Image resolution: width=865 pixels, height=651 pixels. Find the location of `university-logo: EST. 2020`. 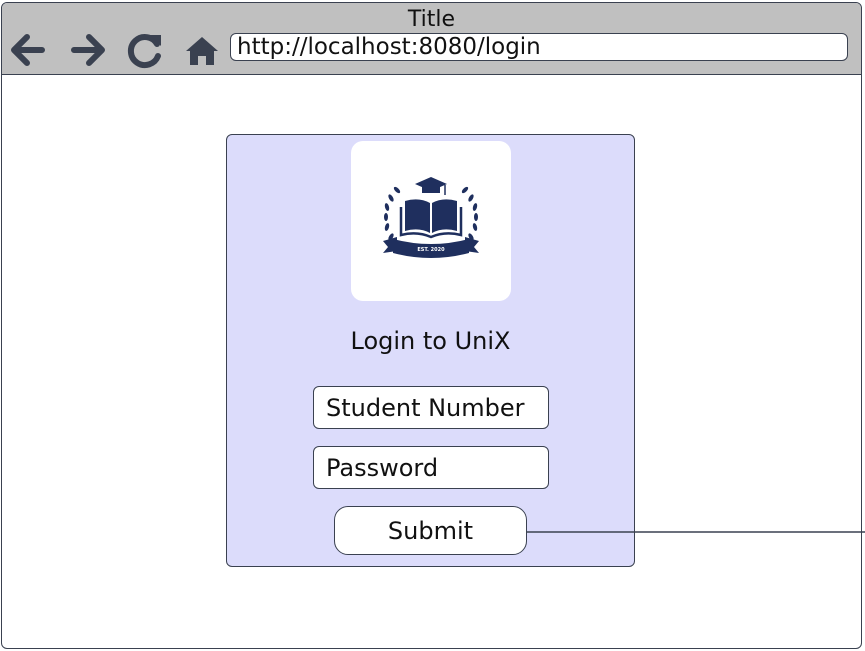

university-logo: EST. 2020 is located at coordinates (431, 221).